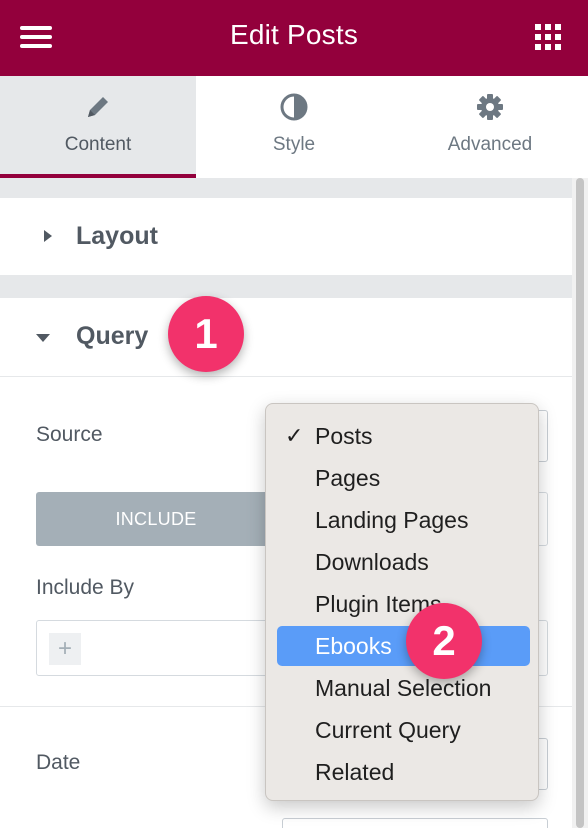 This screenshot has width=588, height=828. I want to click on source-label: Source, so click(69, 434).